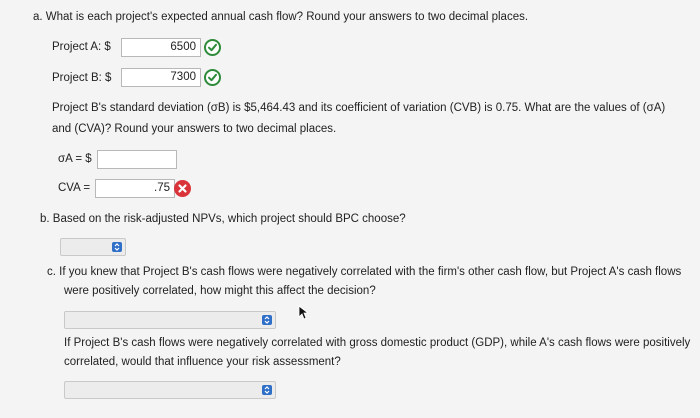 This screenshot has width=700, height=418. I want to click on project-b-label: Project B: $, so click(82, 78).